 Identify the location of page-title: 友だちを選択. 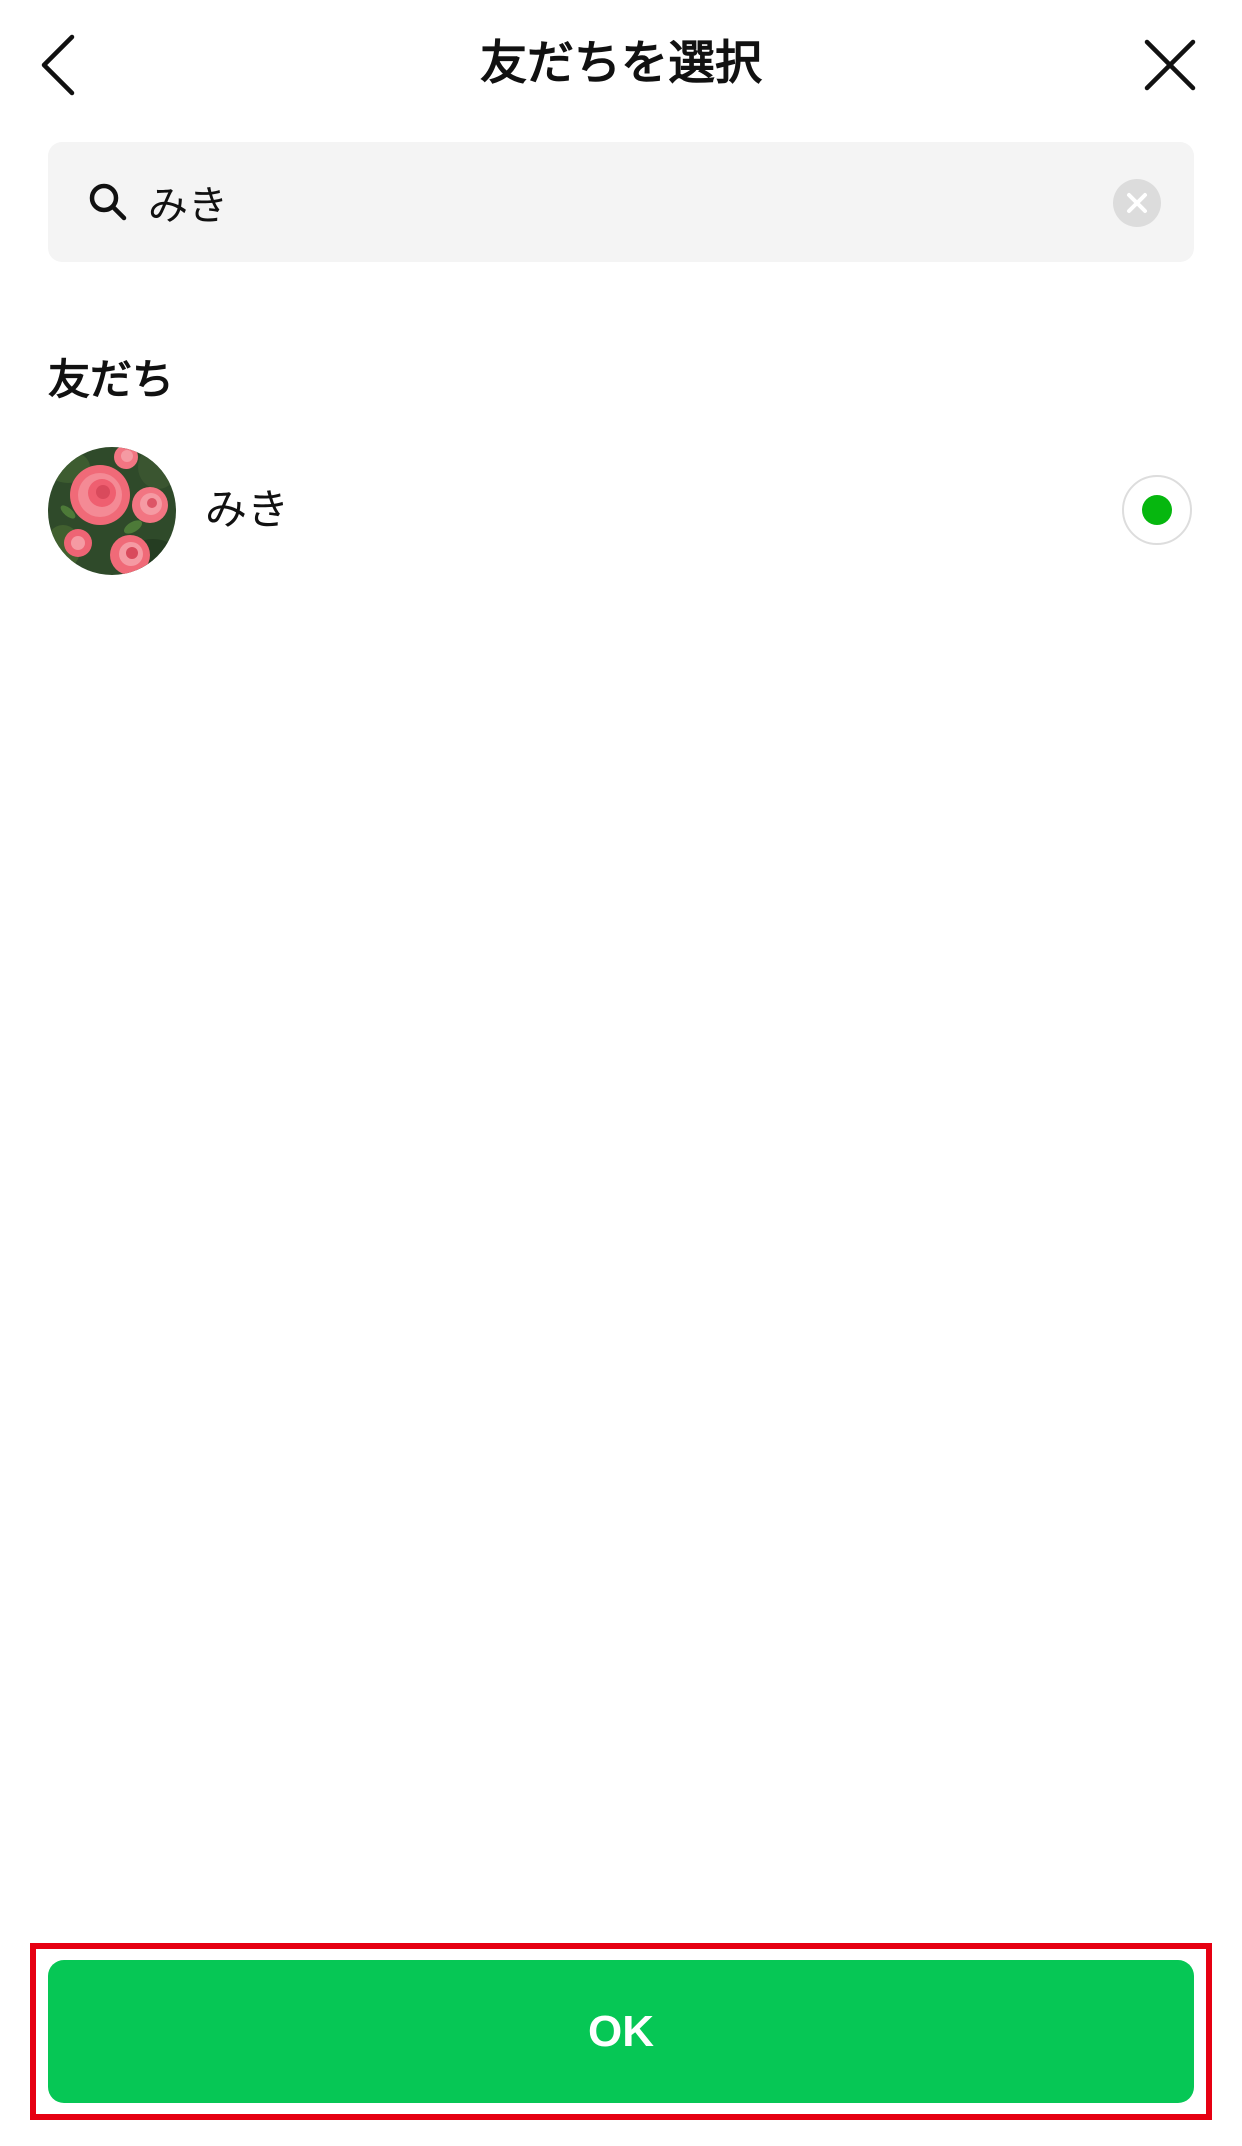
(621, 63).